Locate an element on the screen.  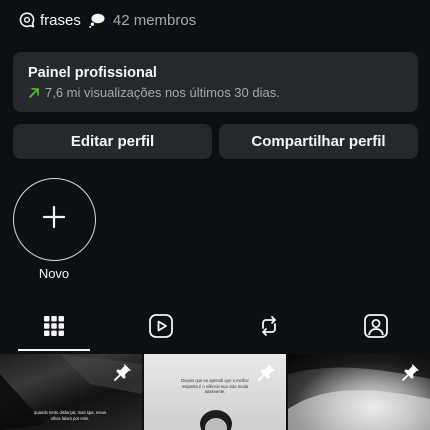
tab-reposts is located at coordinates (269, 328).